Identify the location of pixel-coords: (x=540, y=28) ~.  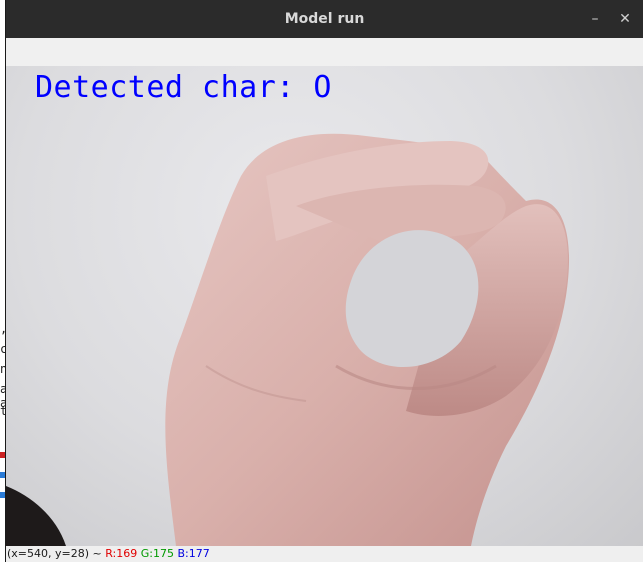
(54, 553).